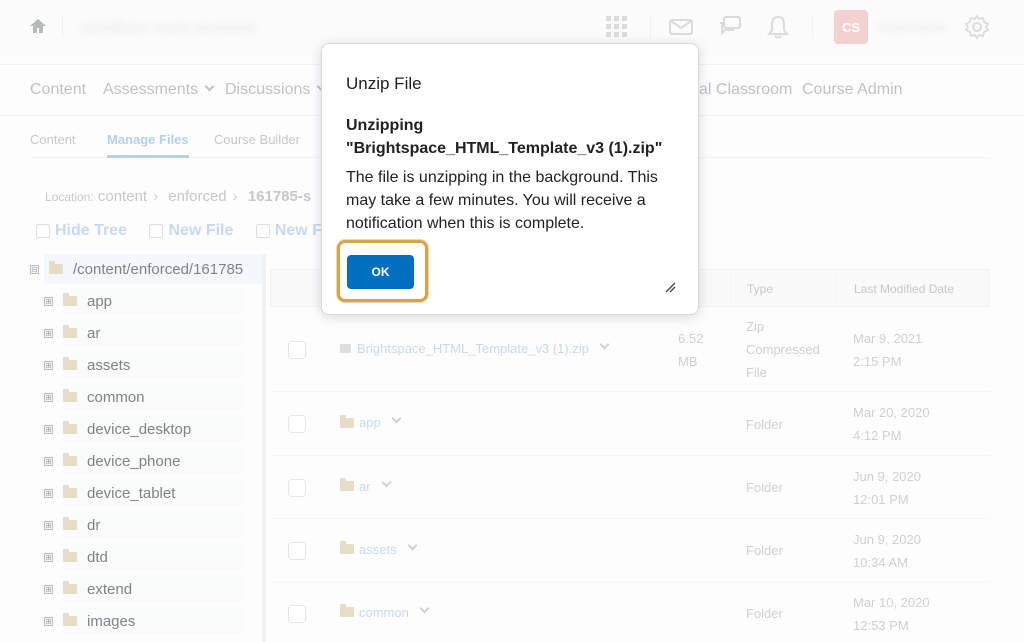 The image size is (1024, 642). Describe the element at coordinates (97, 557) in the screenshot. I see `tree-item-label: dtd` at that location.